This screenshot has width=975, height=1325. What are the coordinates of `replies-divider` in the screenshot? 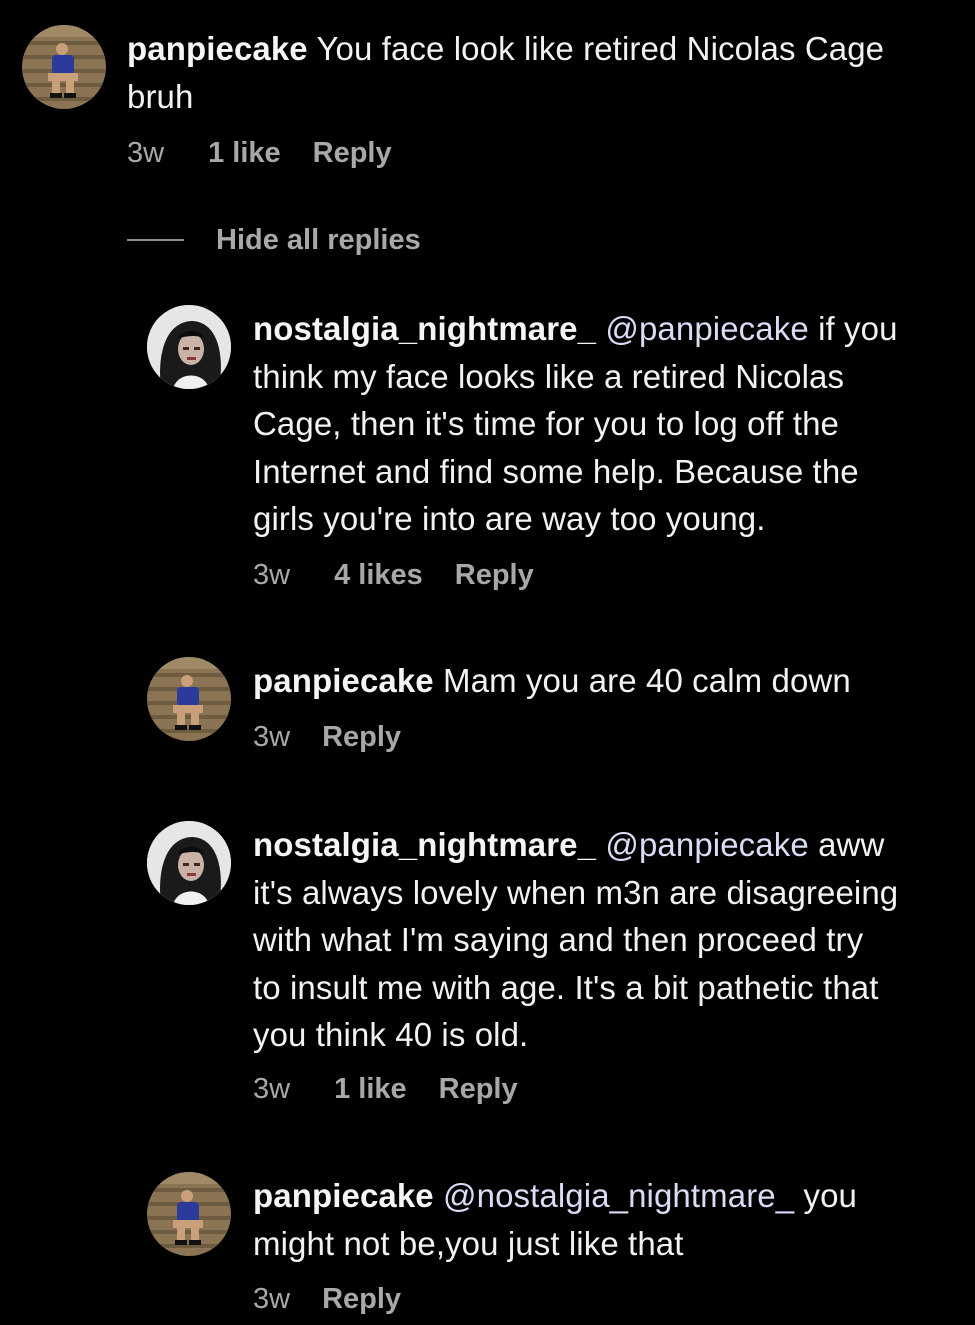 It's located at (155, 240).